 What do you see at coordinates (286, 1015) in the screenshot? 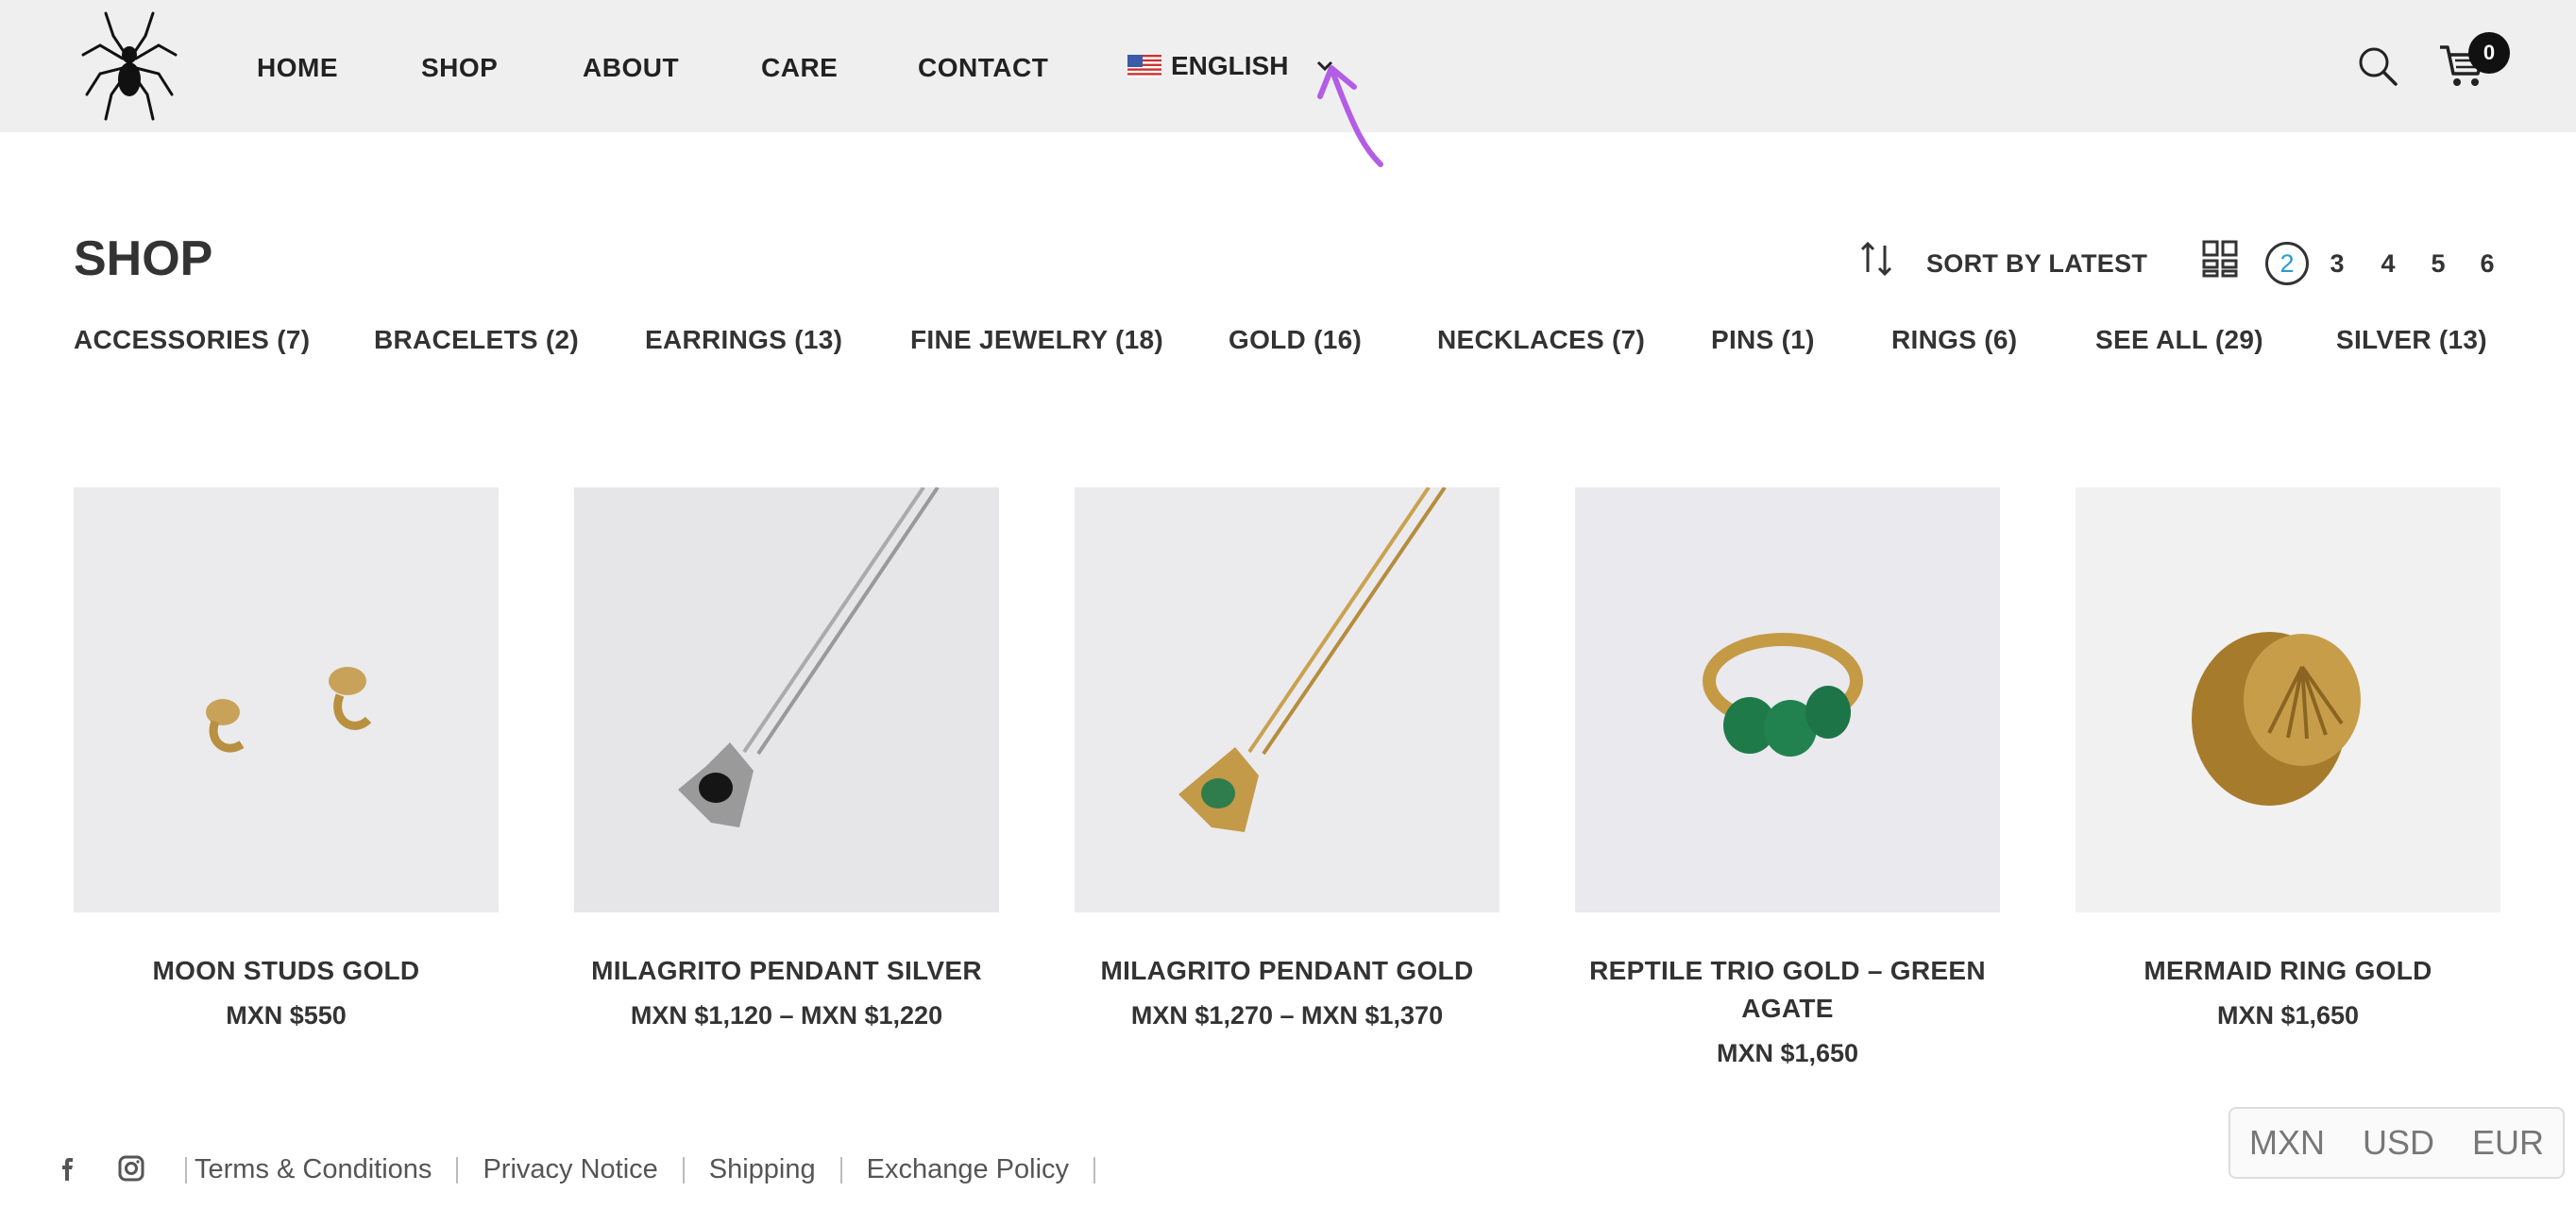
I see `product-price: MXN $550` at bounding box center [286, 1015].